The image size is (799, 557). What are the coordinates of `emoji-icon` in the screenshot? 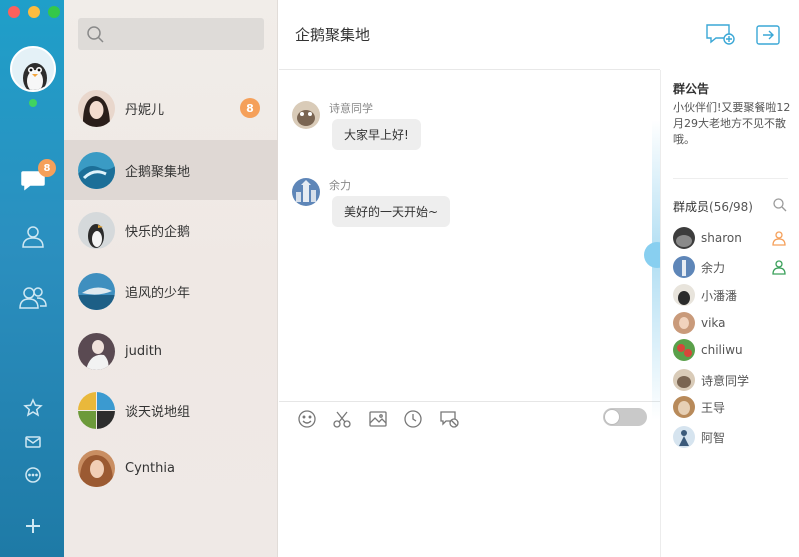 It's located at (307, 419).